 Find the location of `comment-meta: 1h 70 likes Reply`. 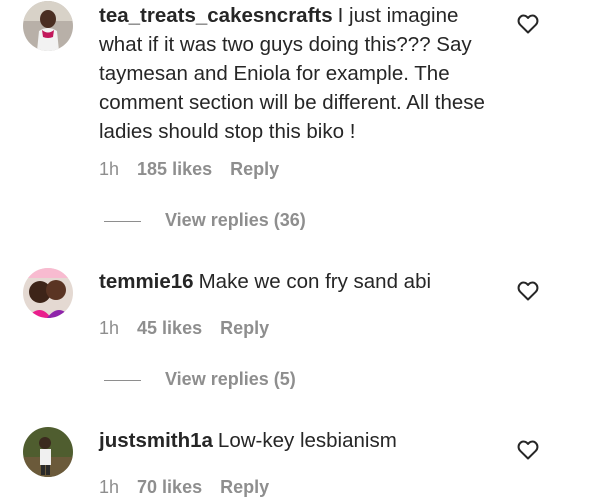

comment-meta: 1h 70 likes Reply is located at coordinates (184, 487).